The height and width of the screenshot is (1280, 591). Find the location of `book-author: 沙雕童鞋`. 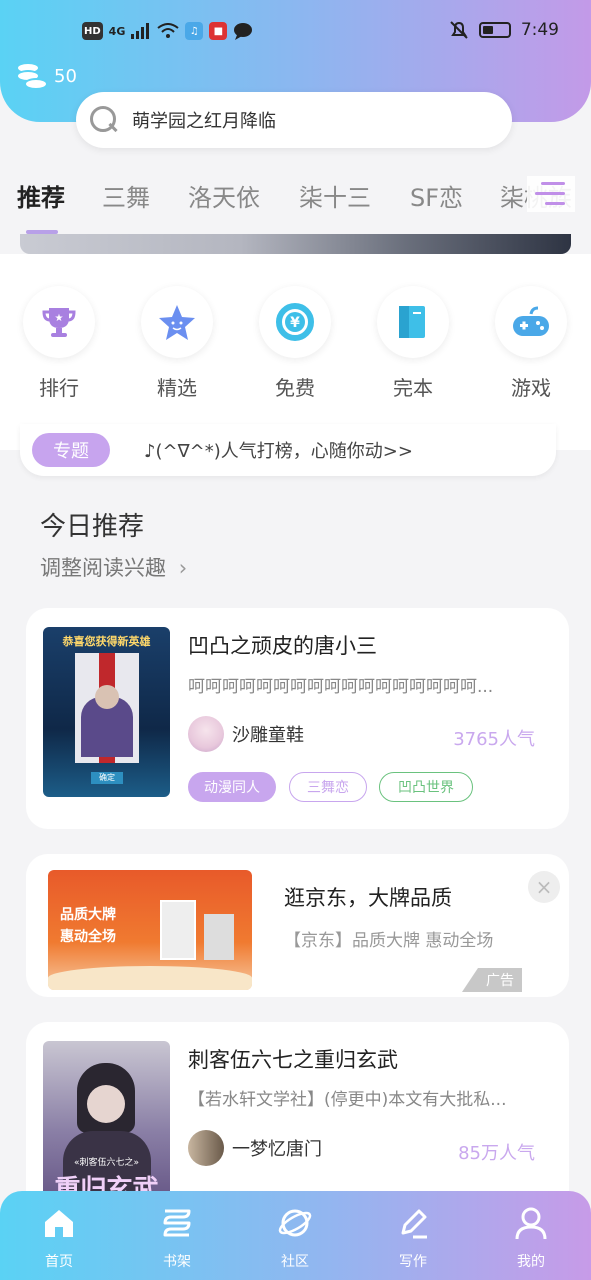

book-author: 沙雕童鞋 is located at coordinates (246, 734).